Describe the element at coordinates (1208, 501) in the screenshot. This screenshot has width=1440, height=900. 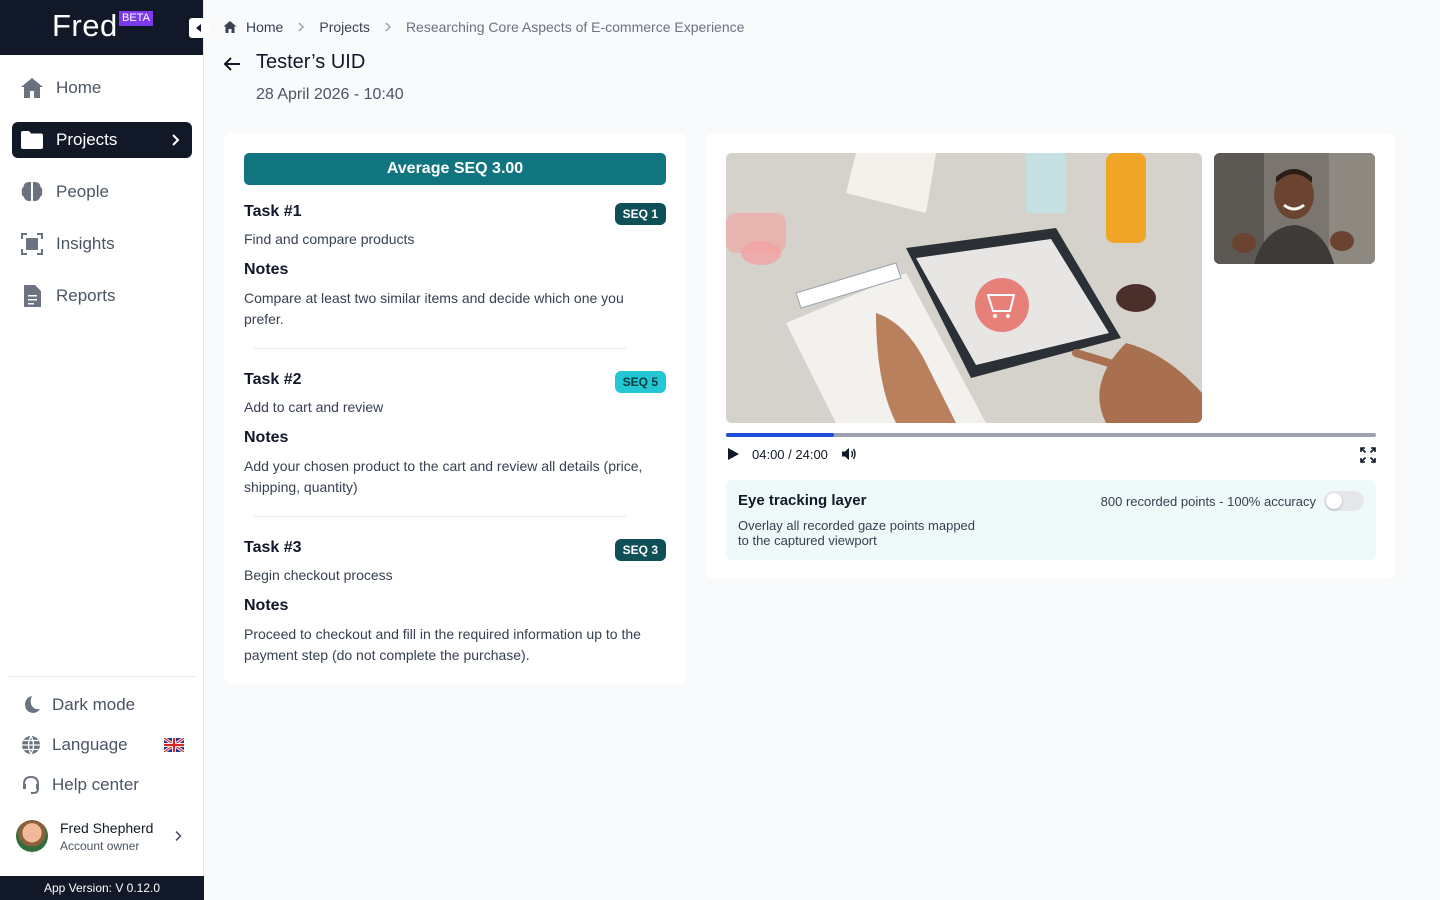
I see `eye-tracking-stats: 800 recorded points - 100% accuracy` at that location.